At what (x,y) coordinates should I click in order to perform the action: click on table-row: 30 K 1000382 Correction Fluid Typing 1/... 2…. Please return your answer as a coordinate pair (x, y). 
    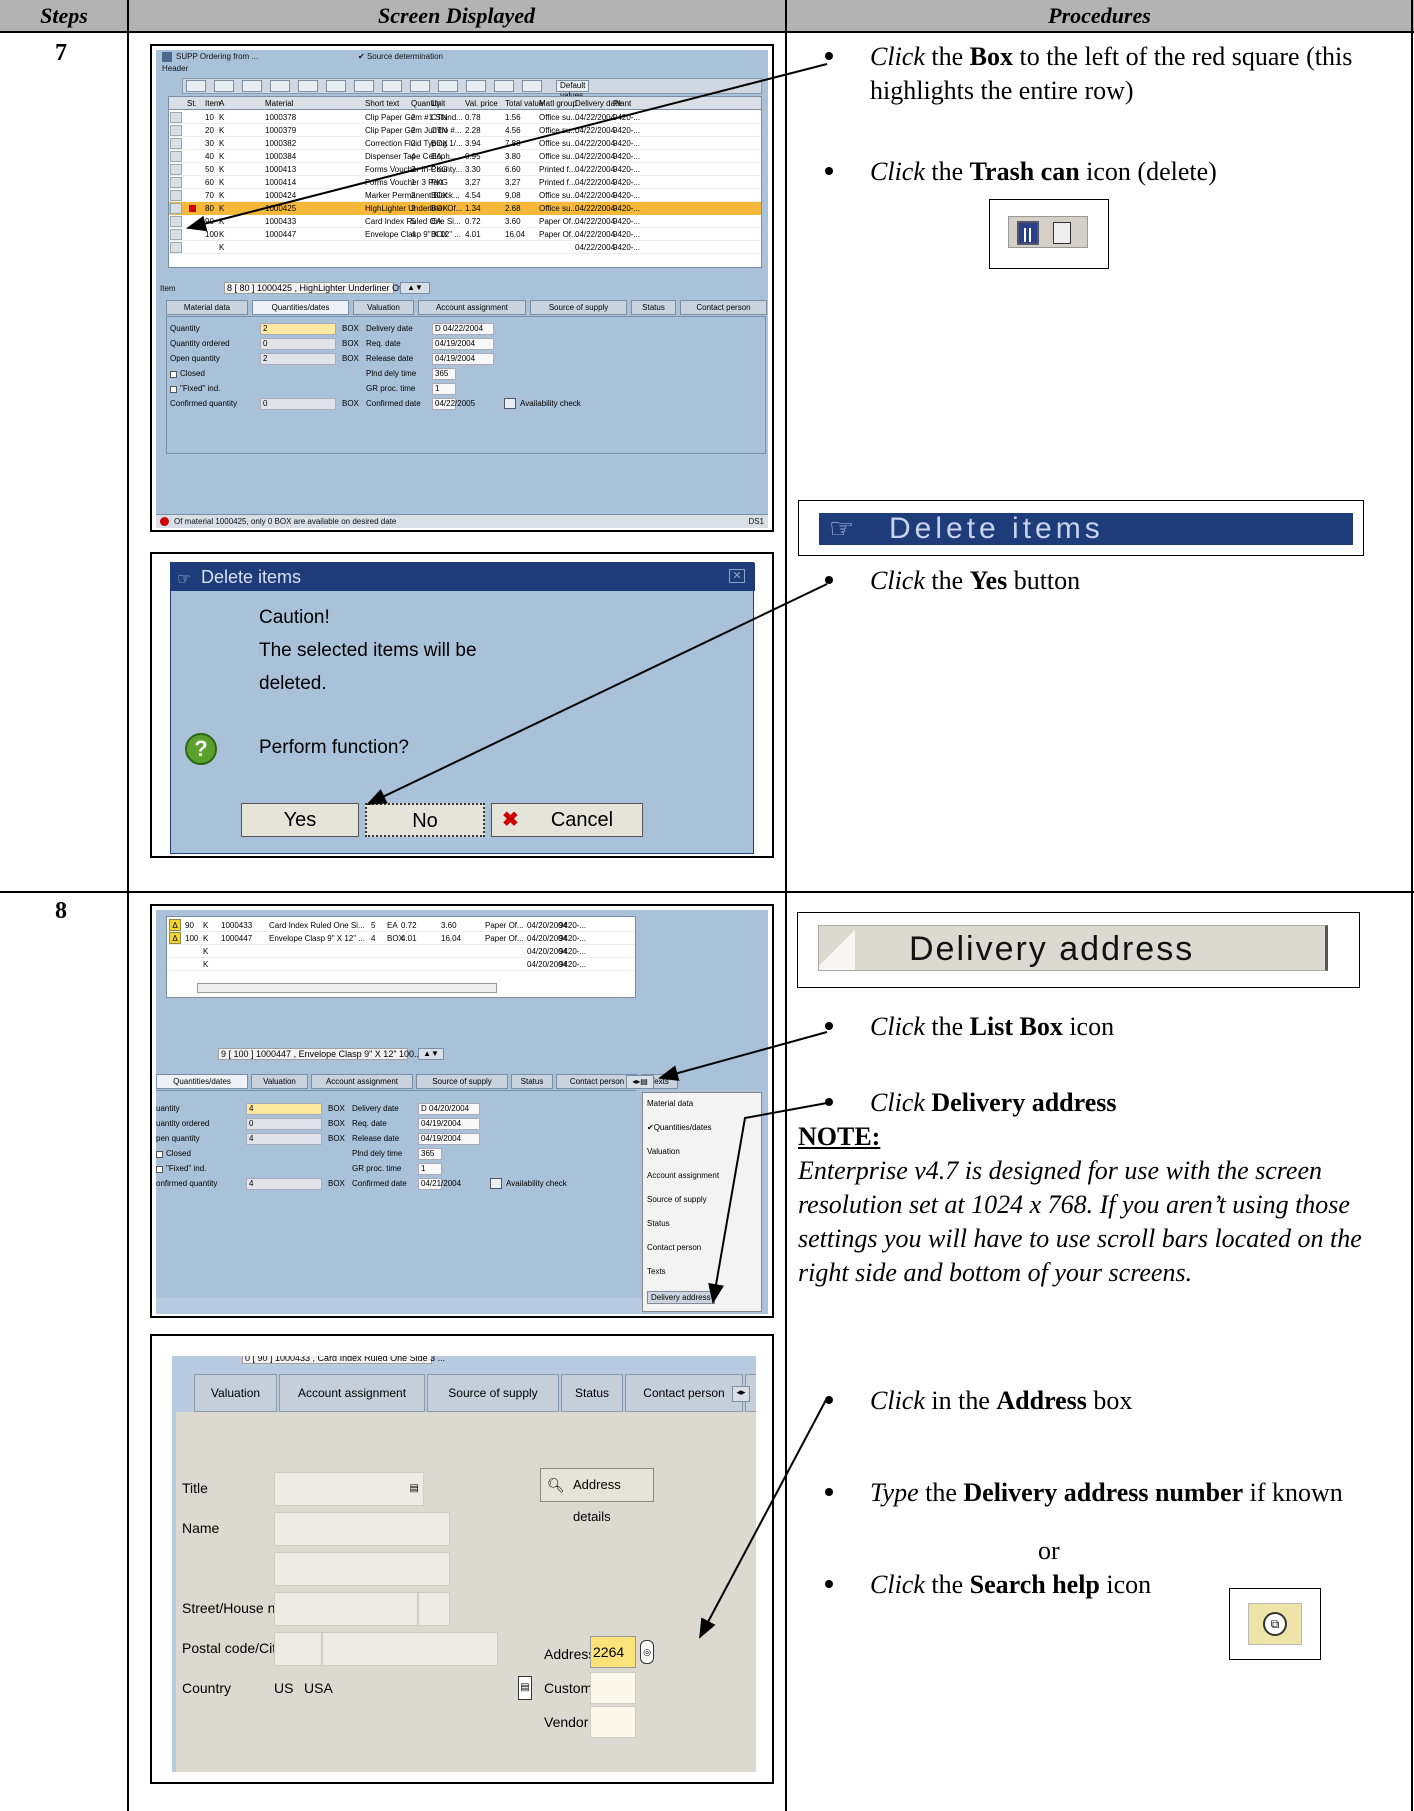
    Looking at the image, I should click on (465, 143).